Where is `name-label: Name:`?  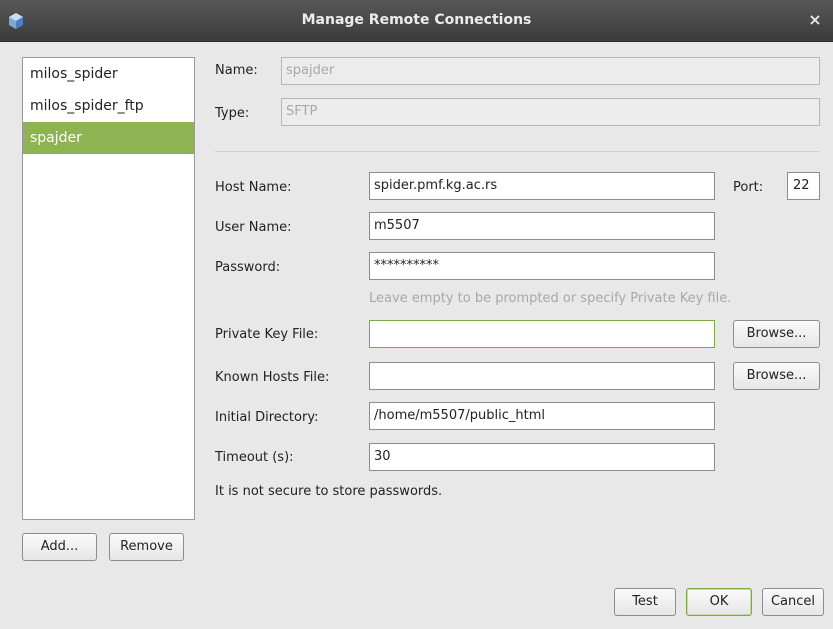
name-label: Name: is located at coordinates (236, 70).